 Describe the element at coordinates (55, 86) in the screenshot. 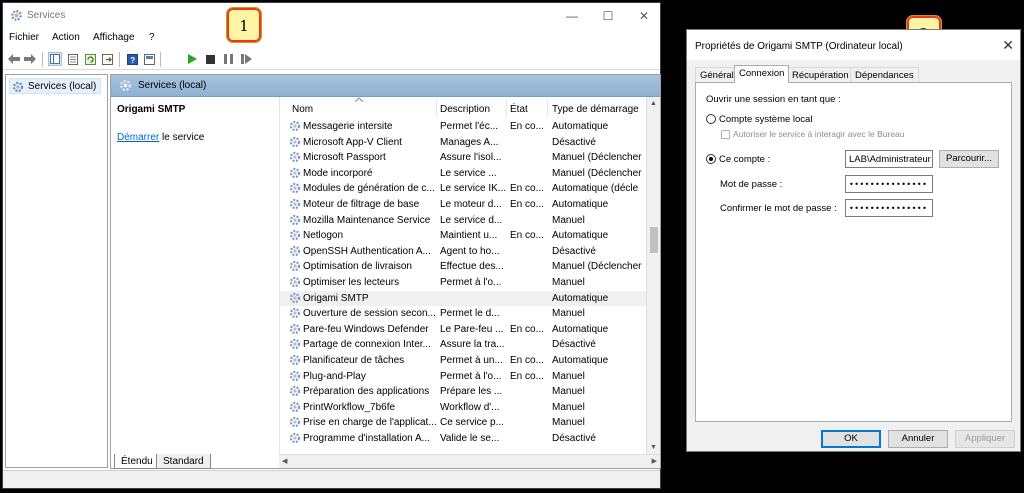

I see `tree-item-services-local: Services (local)` at that location.